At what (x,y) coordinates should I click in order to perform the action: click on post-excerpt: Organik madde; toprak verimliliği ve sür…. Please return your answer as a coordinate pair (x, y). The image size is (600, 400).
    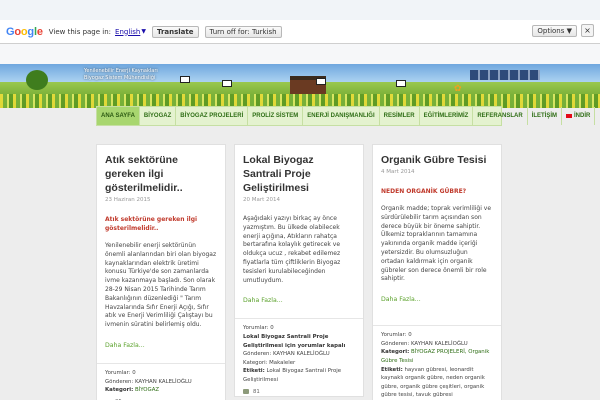
    Looking at the image, I should click on (436, 244).